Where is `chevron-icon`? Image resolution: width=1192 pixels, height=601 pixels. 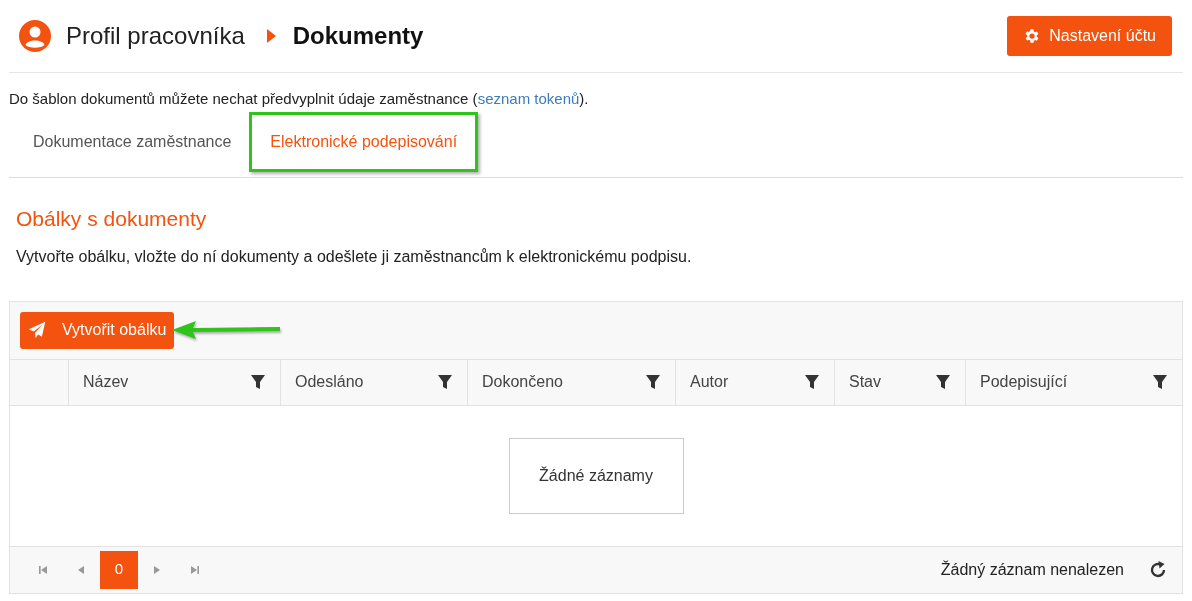
chevron-icon is located at coordinates (270, 36).